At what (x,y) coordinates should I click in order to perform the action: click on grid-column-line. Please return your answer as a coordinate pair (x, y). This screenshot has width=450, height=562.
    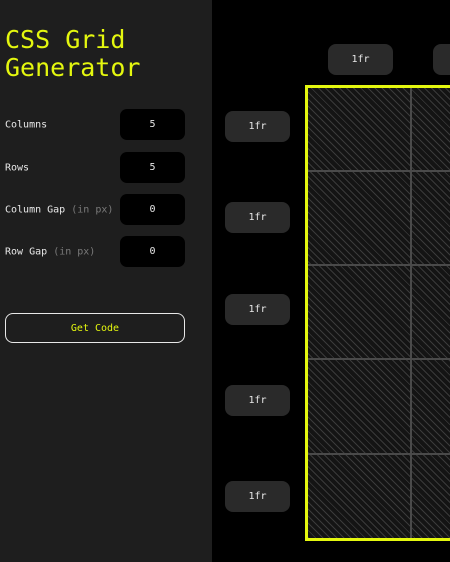
    Looking at the image, I should click on (411, 313).